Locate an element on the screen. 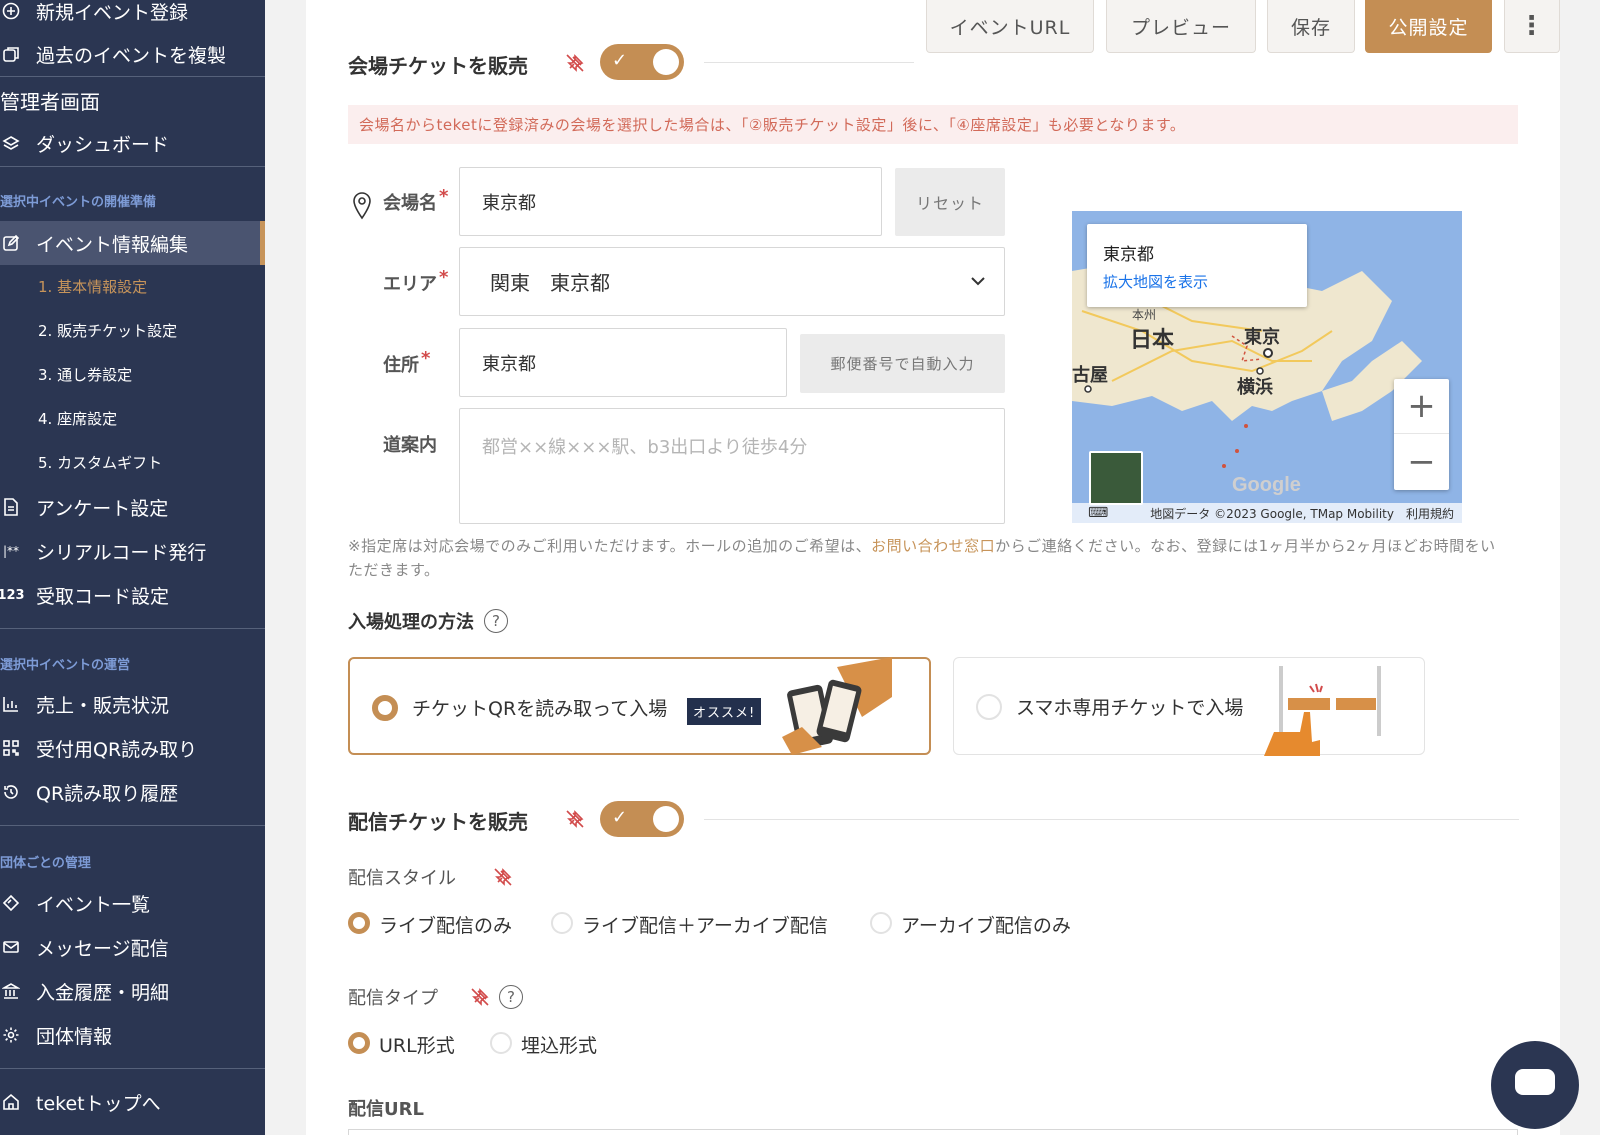 This screenshot has width=1600, height=1135. check-icon: ✓ is located at coordinates (620, 60).